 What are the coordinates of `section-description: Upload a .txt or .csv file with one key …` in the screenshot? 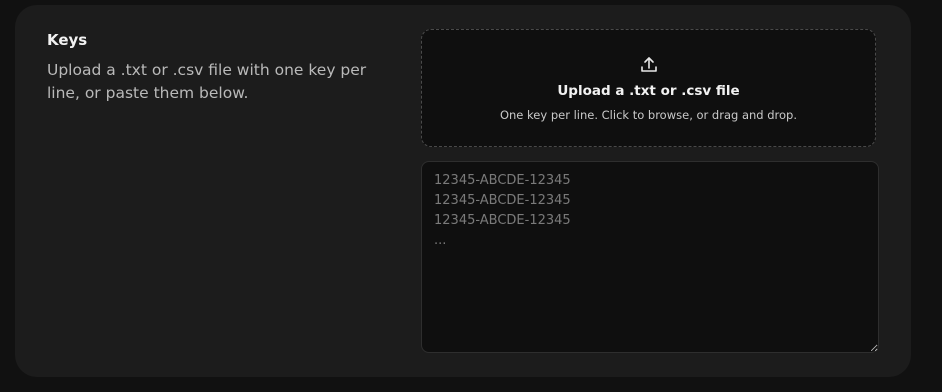 It's located at (207, 81).